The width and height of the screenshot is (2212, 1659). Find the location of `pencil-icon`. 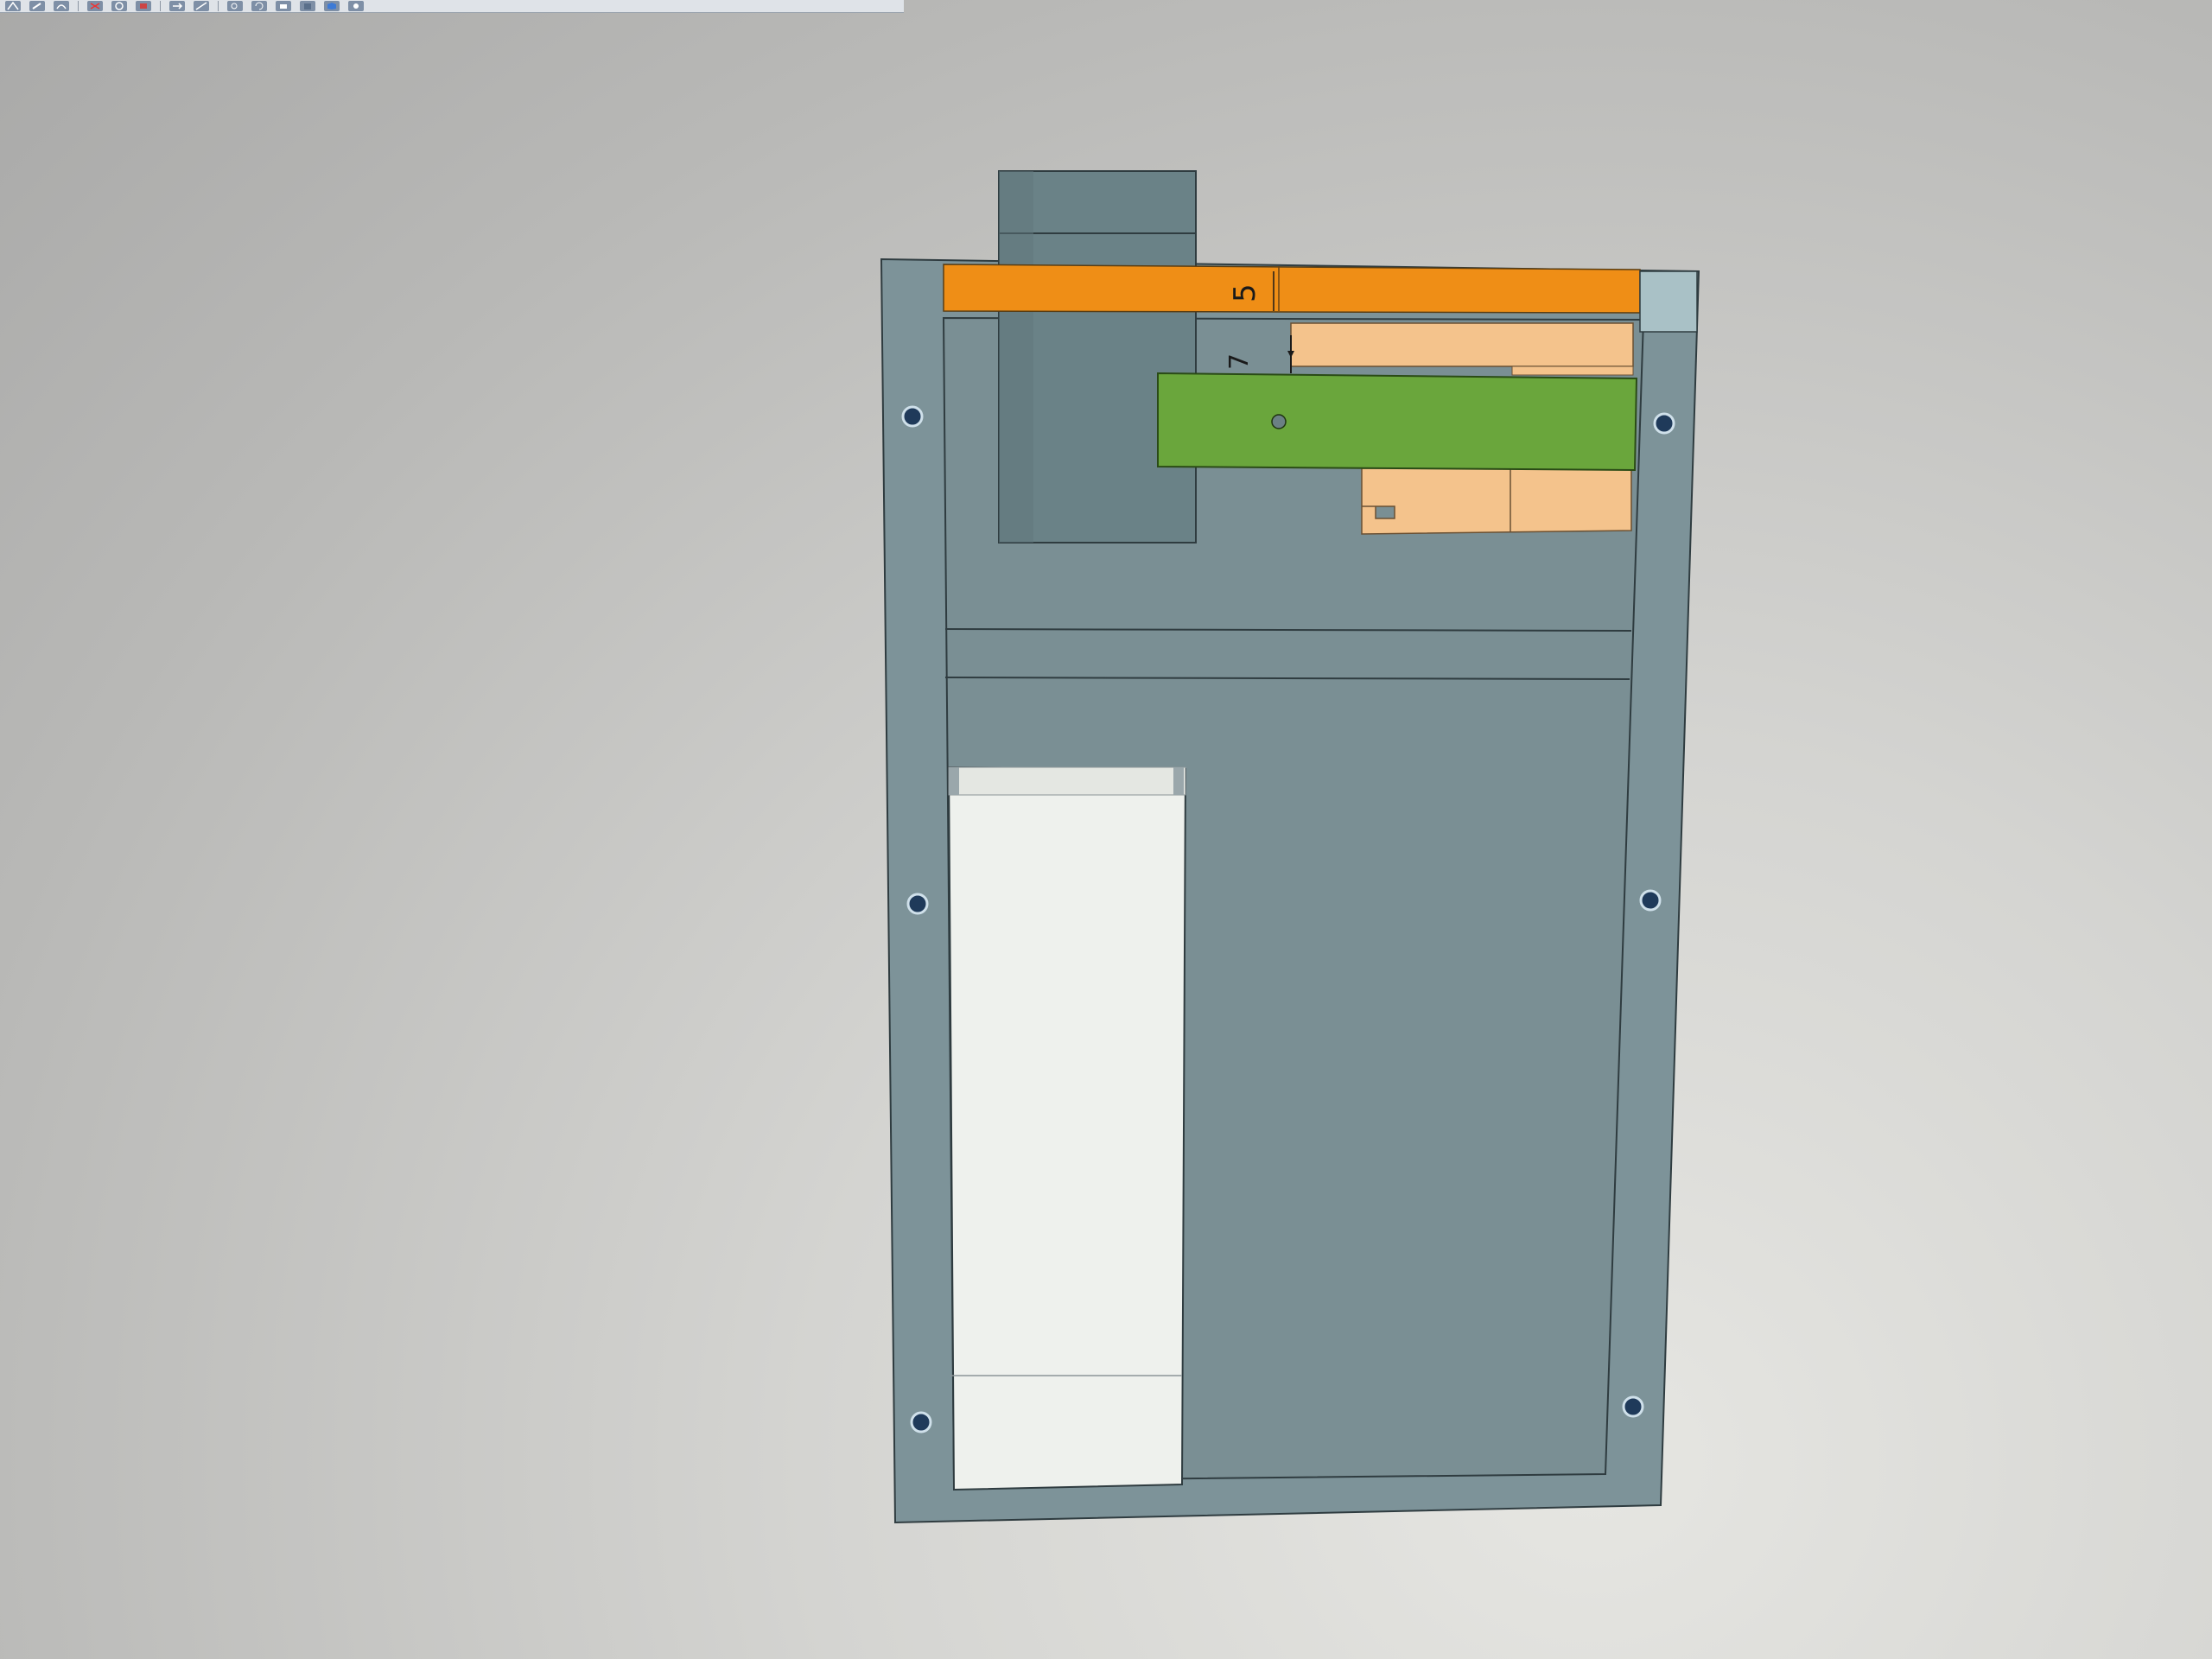

pencil-icon is located at coordinates (37, 6).